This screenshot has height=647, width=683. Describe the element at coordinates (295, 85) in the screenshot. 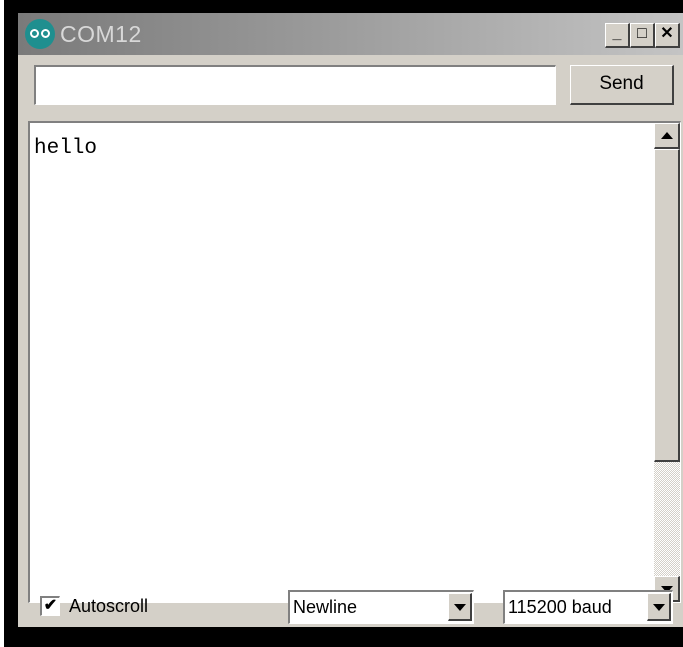

I see `send-input` at that location.